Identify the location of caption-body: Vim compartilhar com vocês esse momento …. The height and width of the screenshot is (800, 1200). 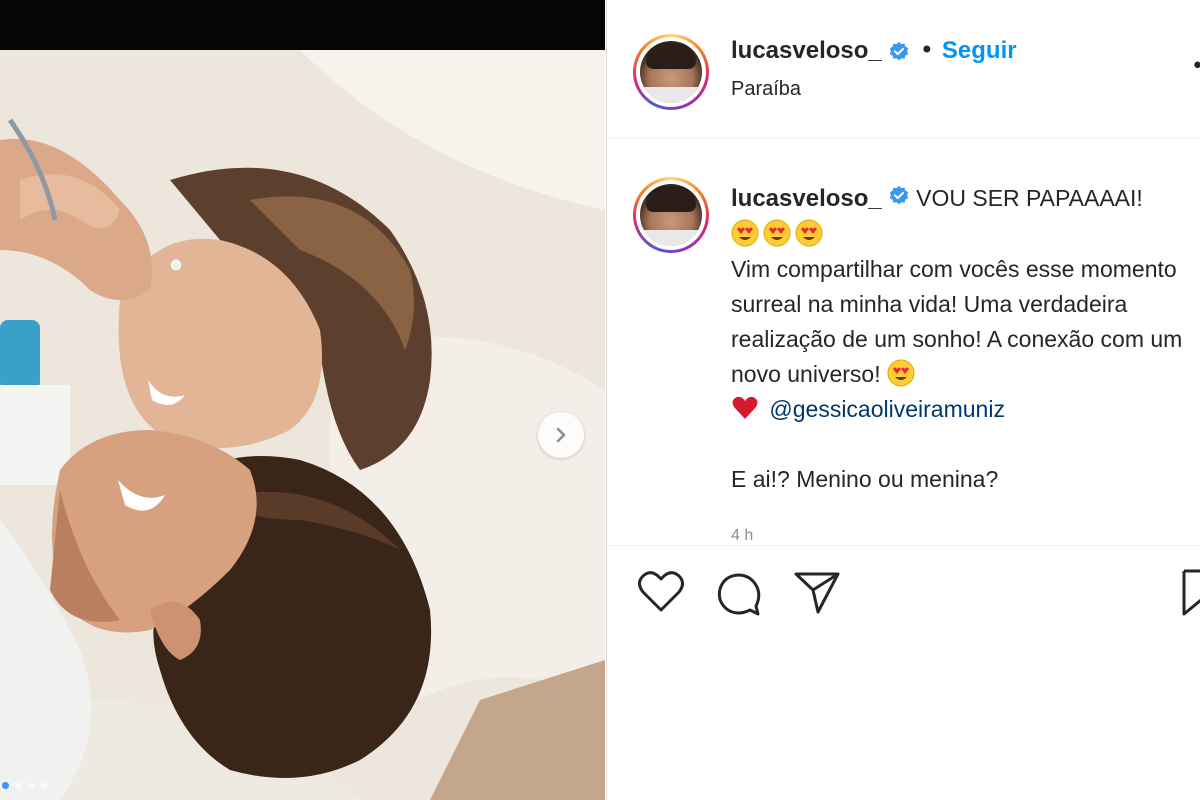
(957, 322).